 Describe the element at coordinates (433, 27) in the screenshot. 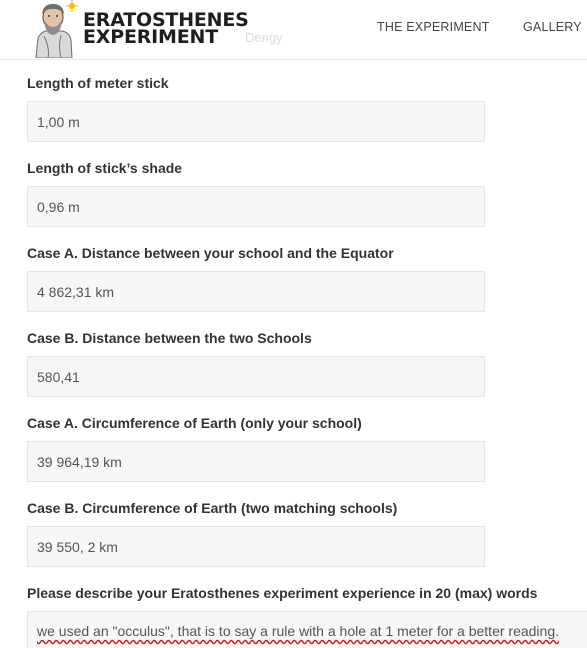

I see `nav-item-the-experiment: THE EXPERIMENT` at that location.